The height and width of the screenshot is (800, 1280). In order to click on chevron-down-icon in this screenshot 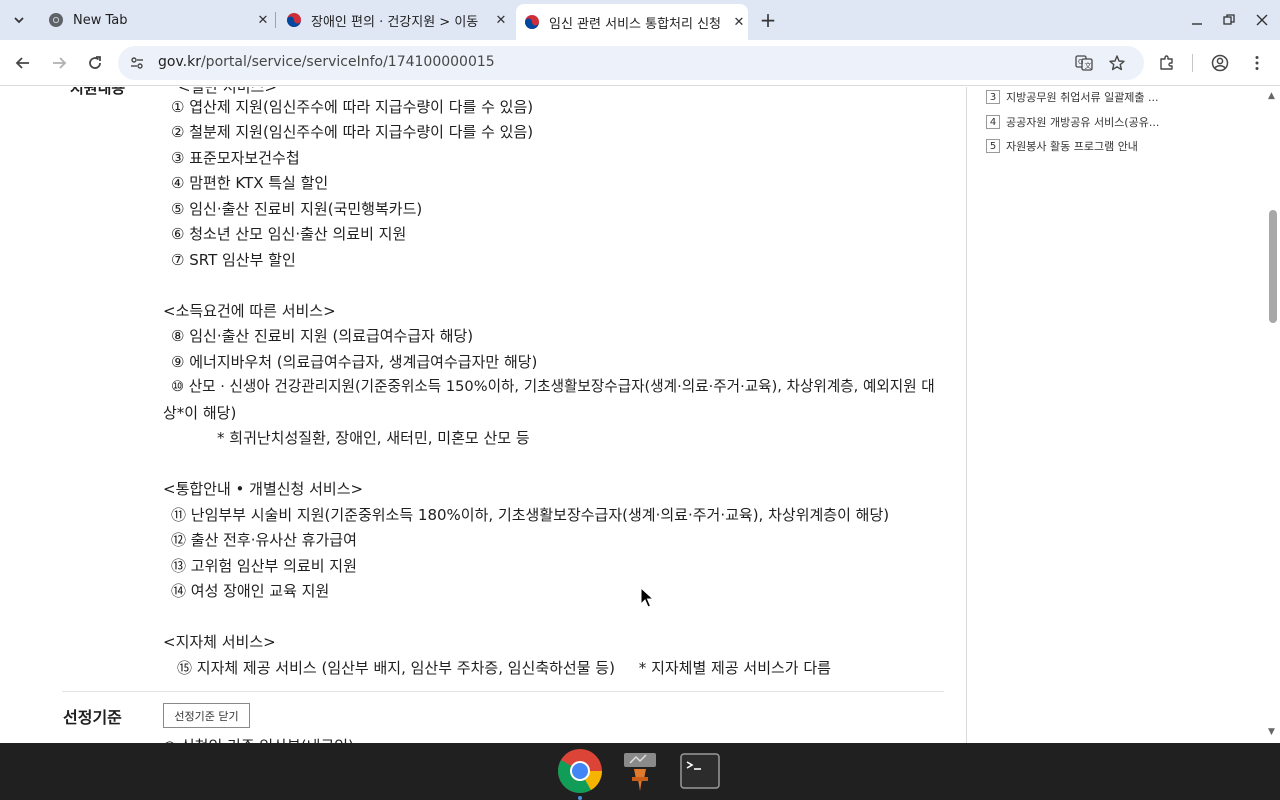, I will do `click(19, 20)`.